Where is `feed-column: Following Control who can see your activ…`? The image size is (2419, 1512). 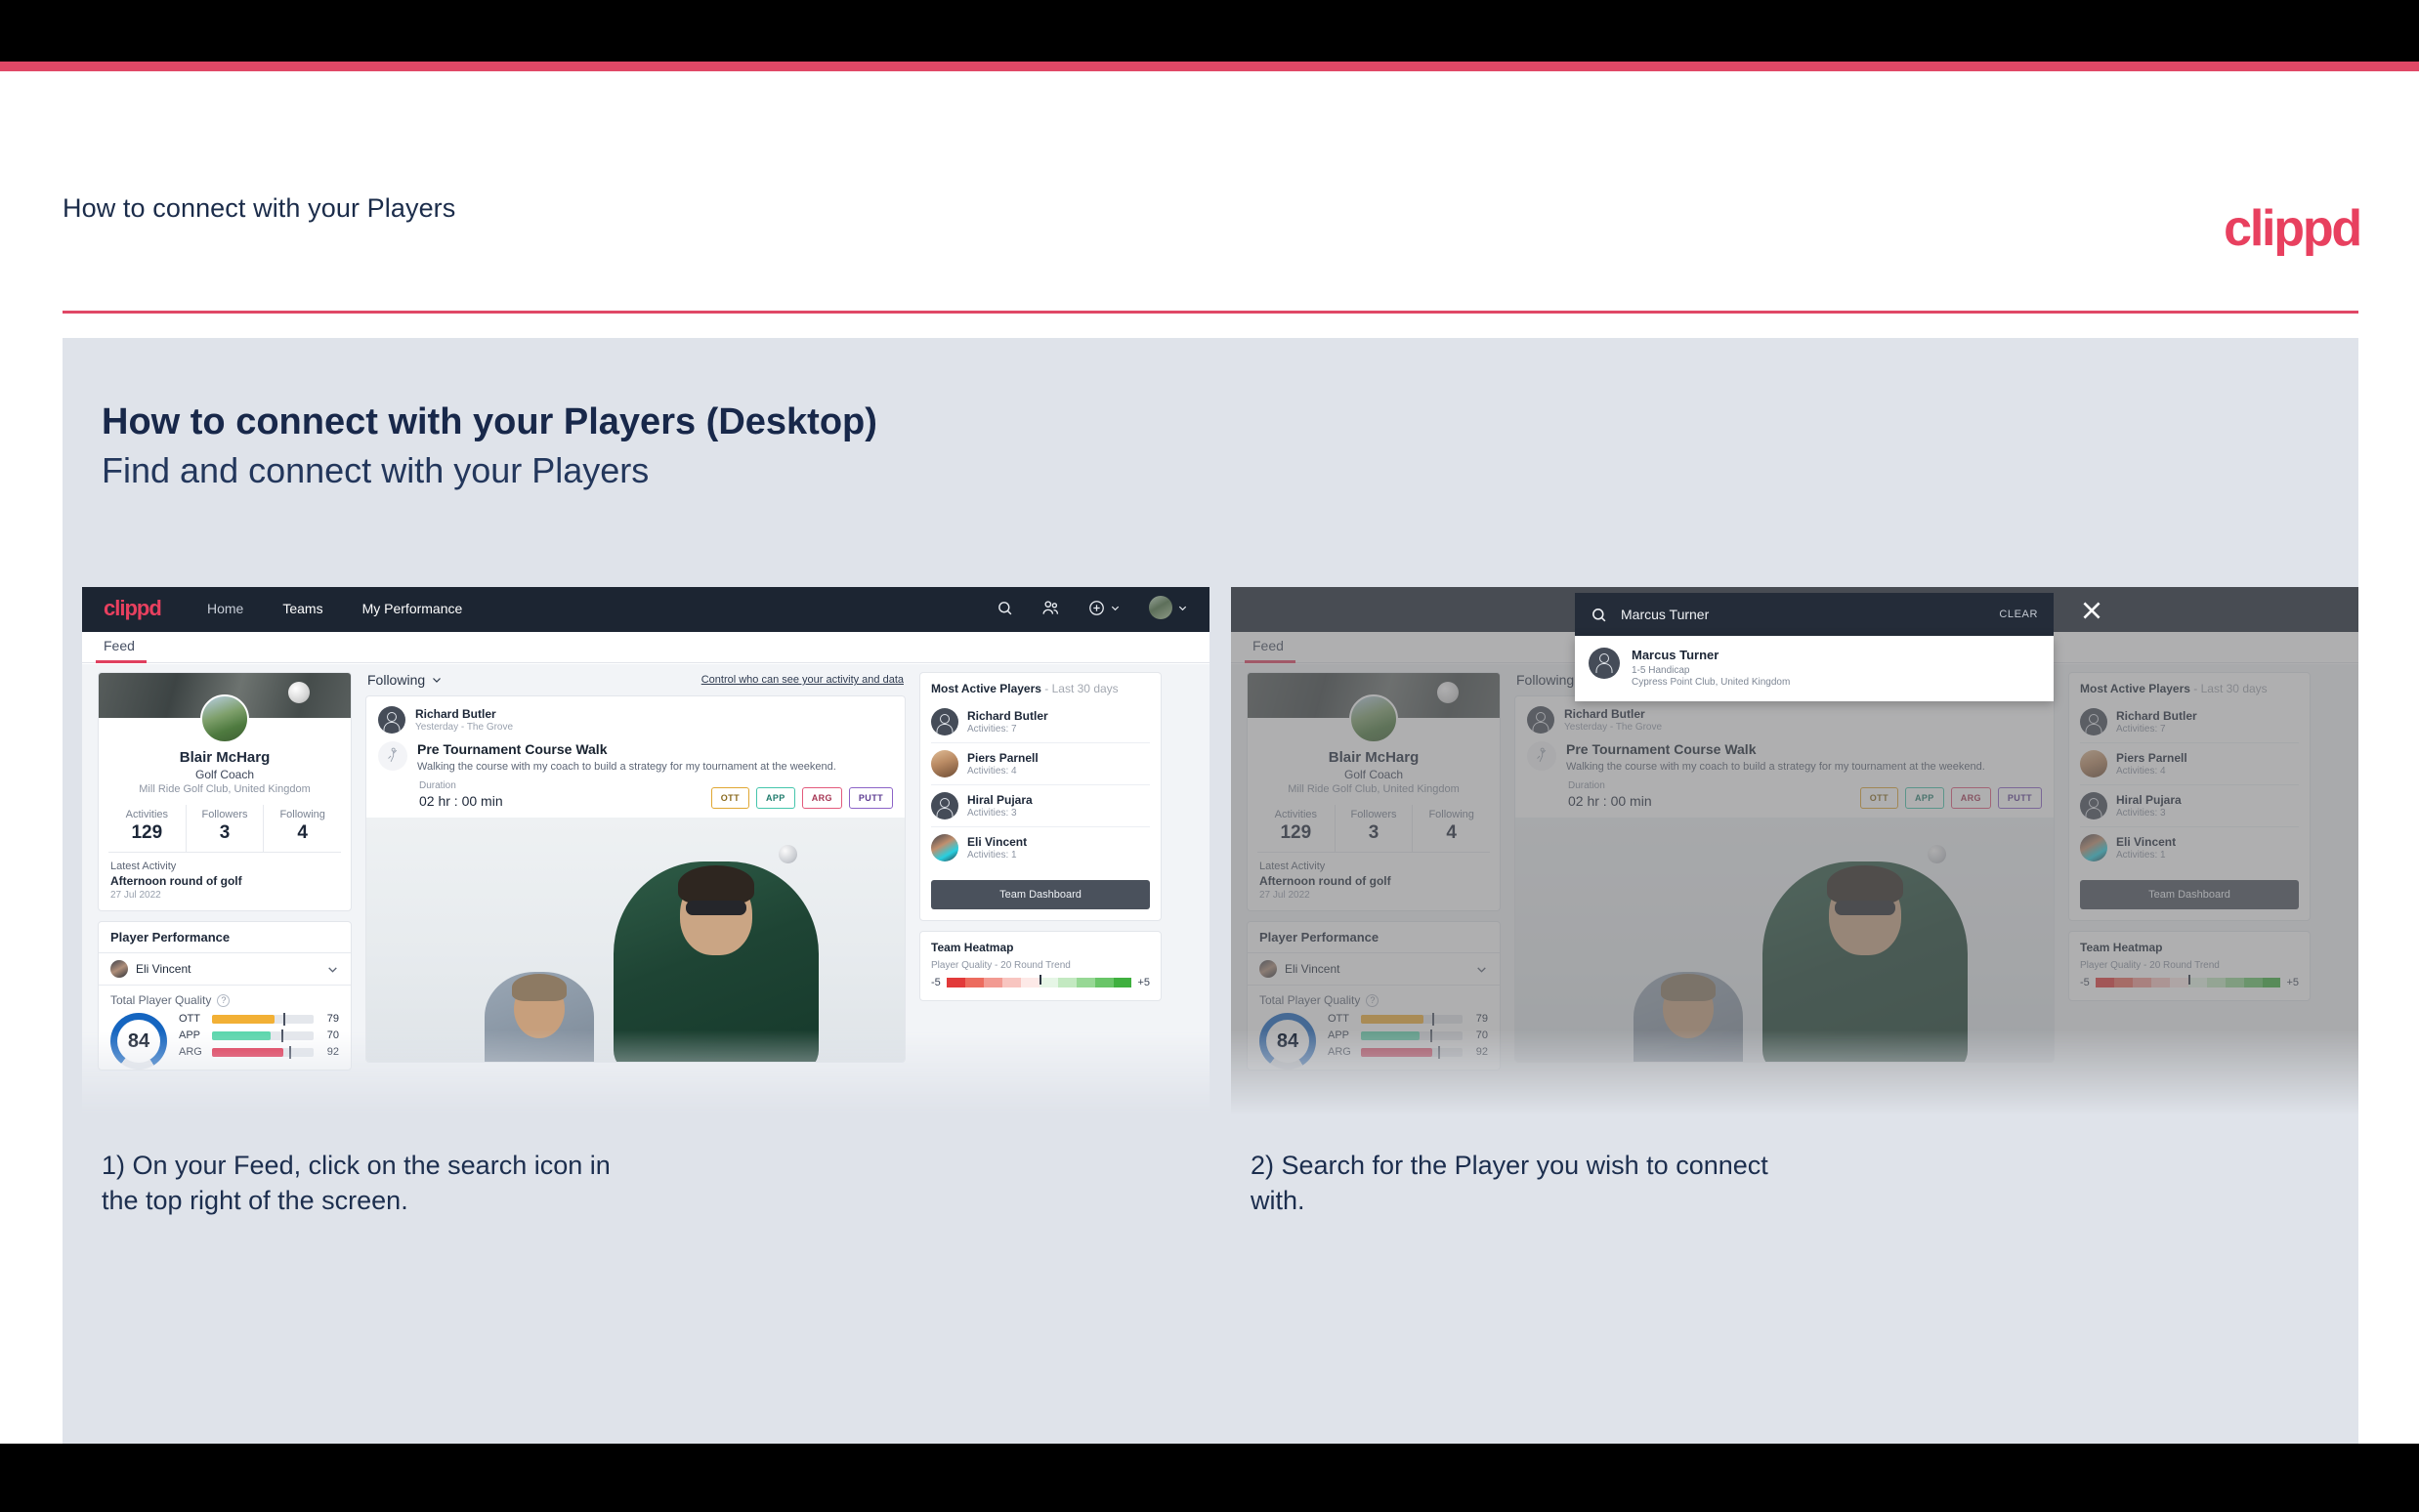
feed-column: Following Control who can see your activ… is located at coordinates (635, 867).